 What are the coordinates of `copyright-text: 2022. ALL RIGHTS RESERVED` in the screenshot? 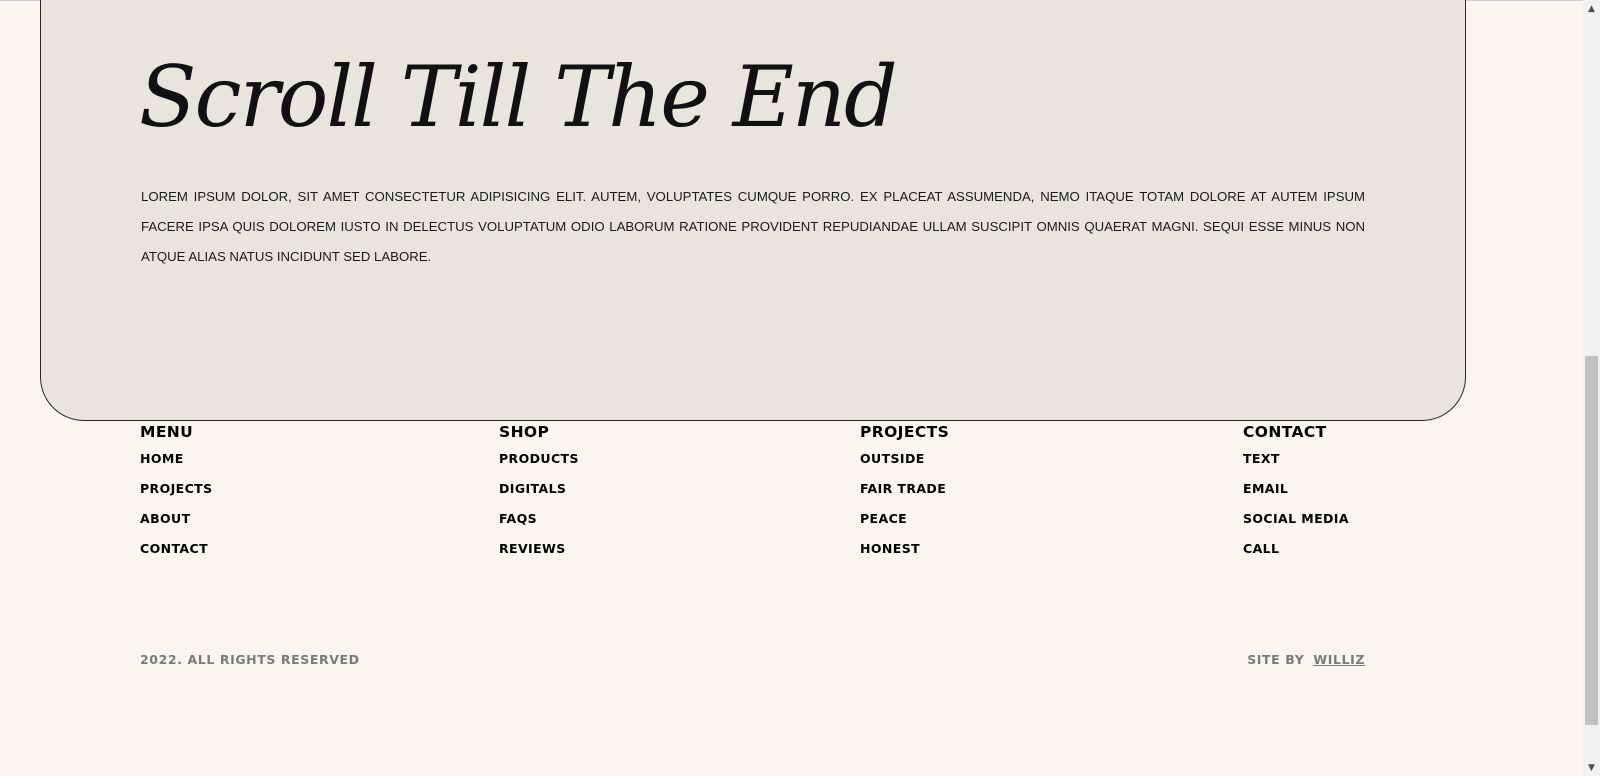 It's located at (250, 659).